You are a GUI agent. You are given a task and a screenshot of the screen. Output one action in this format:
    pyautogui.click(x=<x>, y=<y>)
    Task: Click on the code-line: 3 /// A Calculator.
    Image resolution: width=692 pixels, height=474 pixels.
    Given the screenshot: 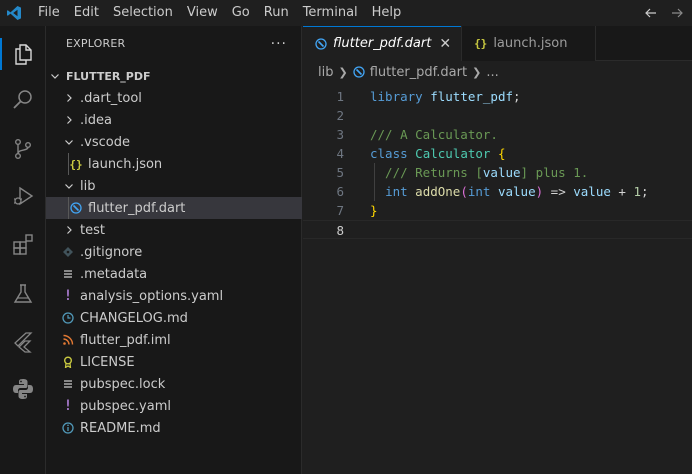 What is the action you would take?
    pyautogui.click(x=497, y=134)
    